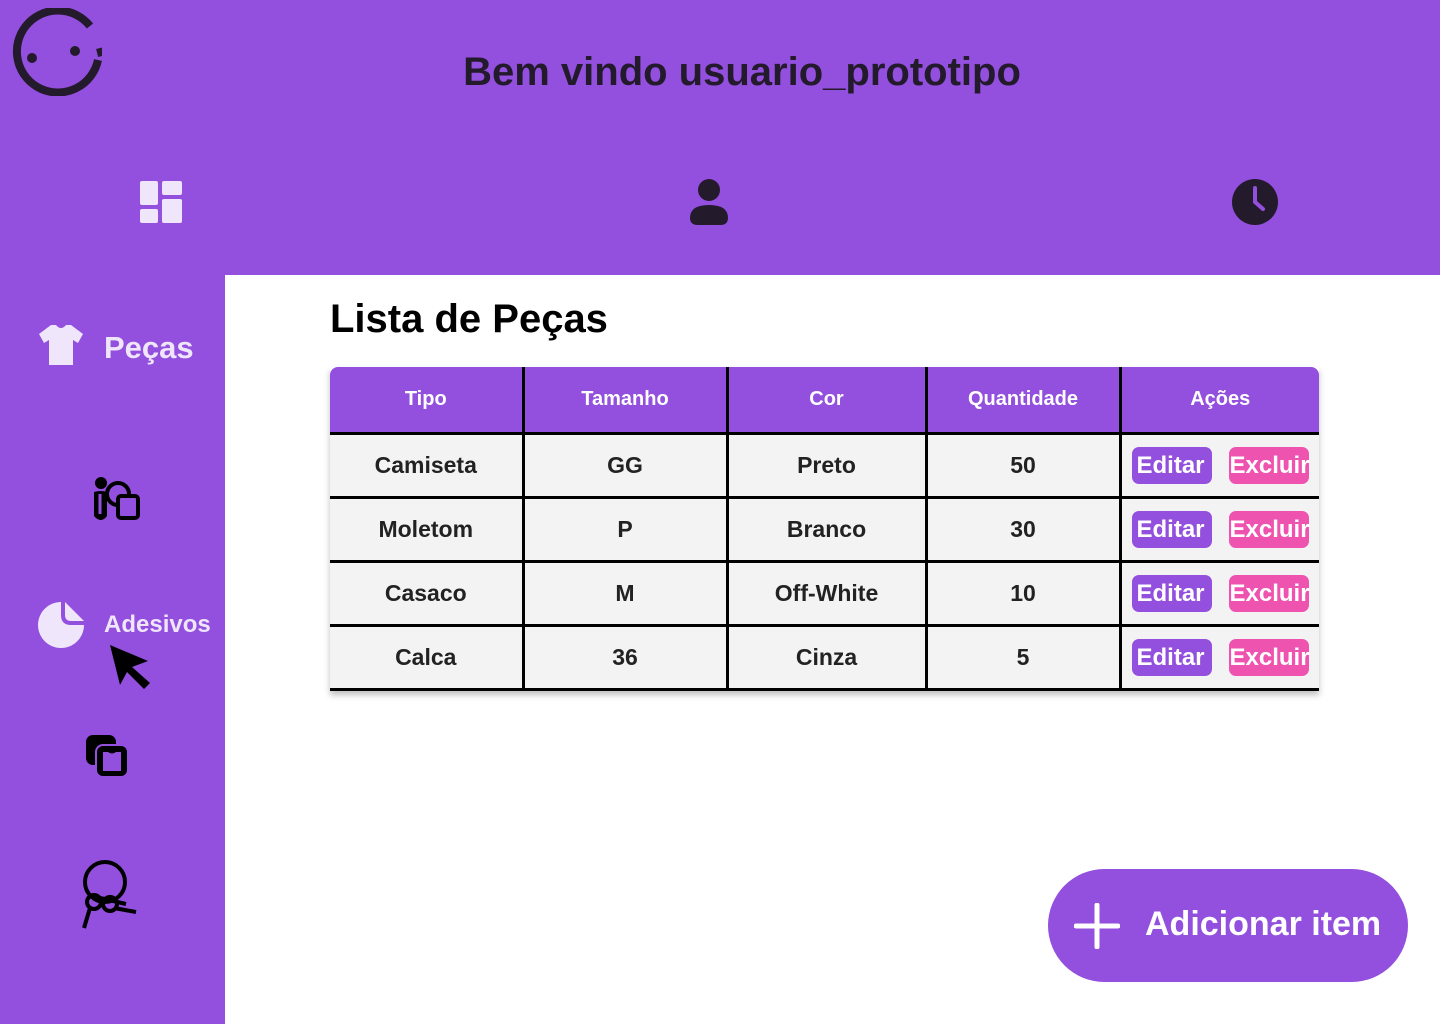  What do you see at coordinates (742, 72) in the screenshot?
I see `welcome-title: Bem vindo usuario_prototipo` at bounding box center [742, 72].